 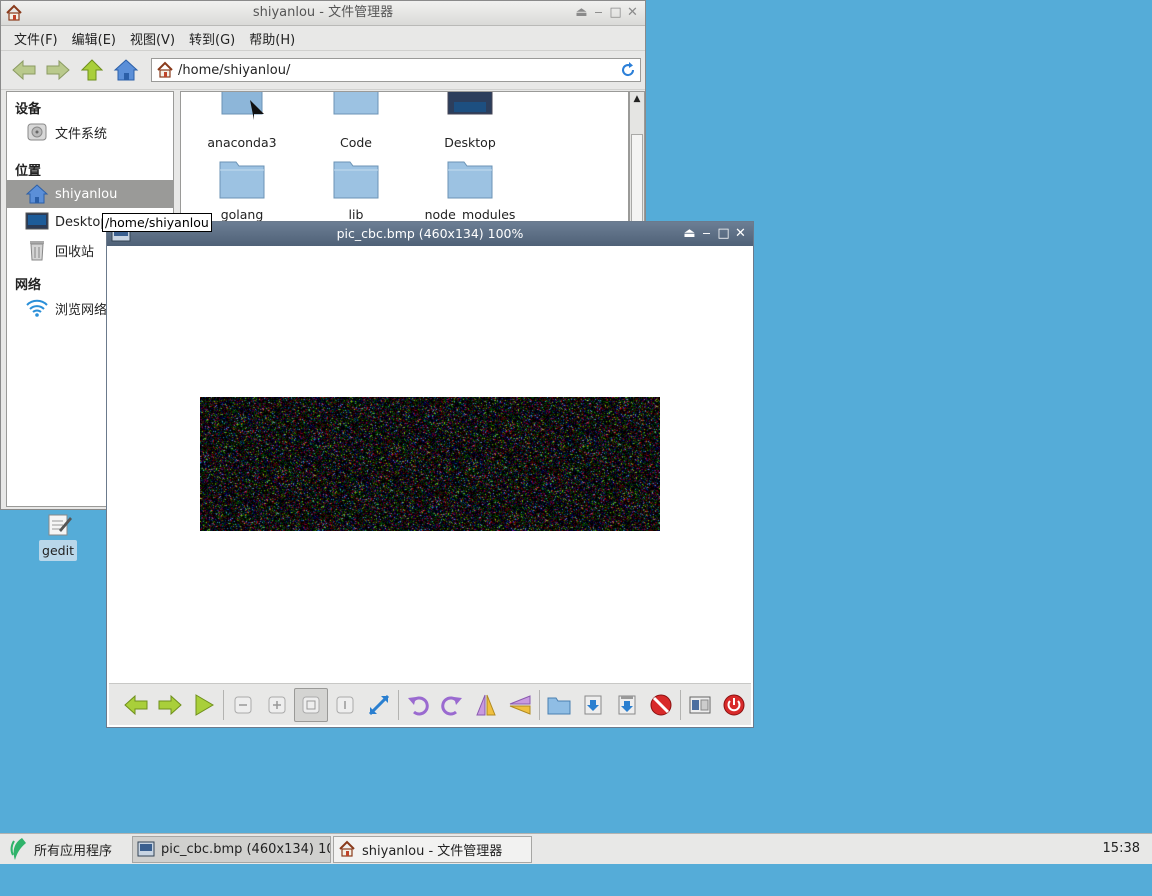 I want to click on zoom-out-icon, so click(x=243, y=704).